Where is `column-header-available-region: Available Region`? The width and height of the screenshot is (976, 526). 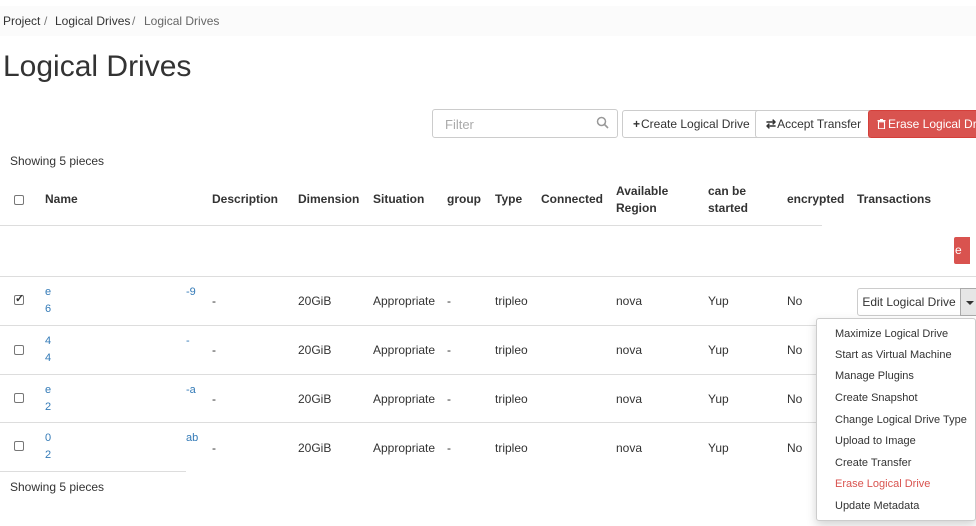 column-header-available-region: Available Region is located at coordinates (642, 200).